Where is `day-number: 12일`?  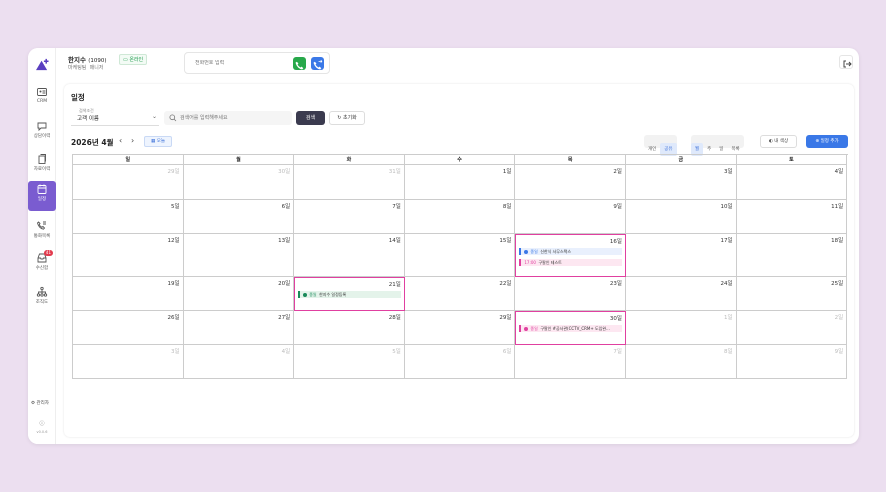
day-number: 12일 is located at coordinates (173, 241).